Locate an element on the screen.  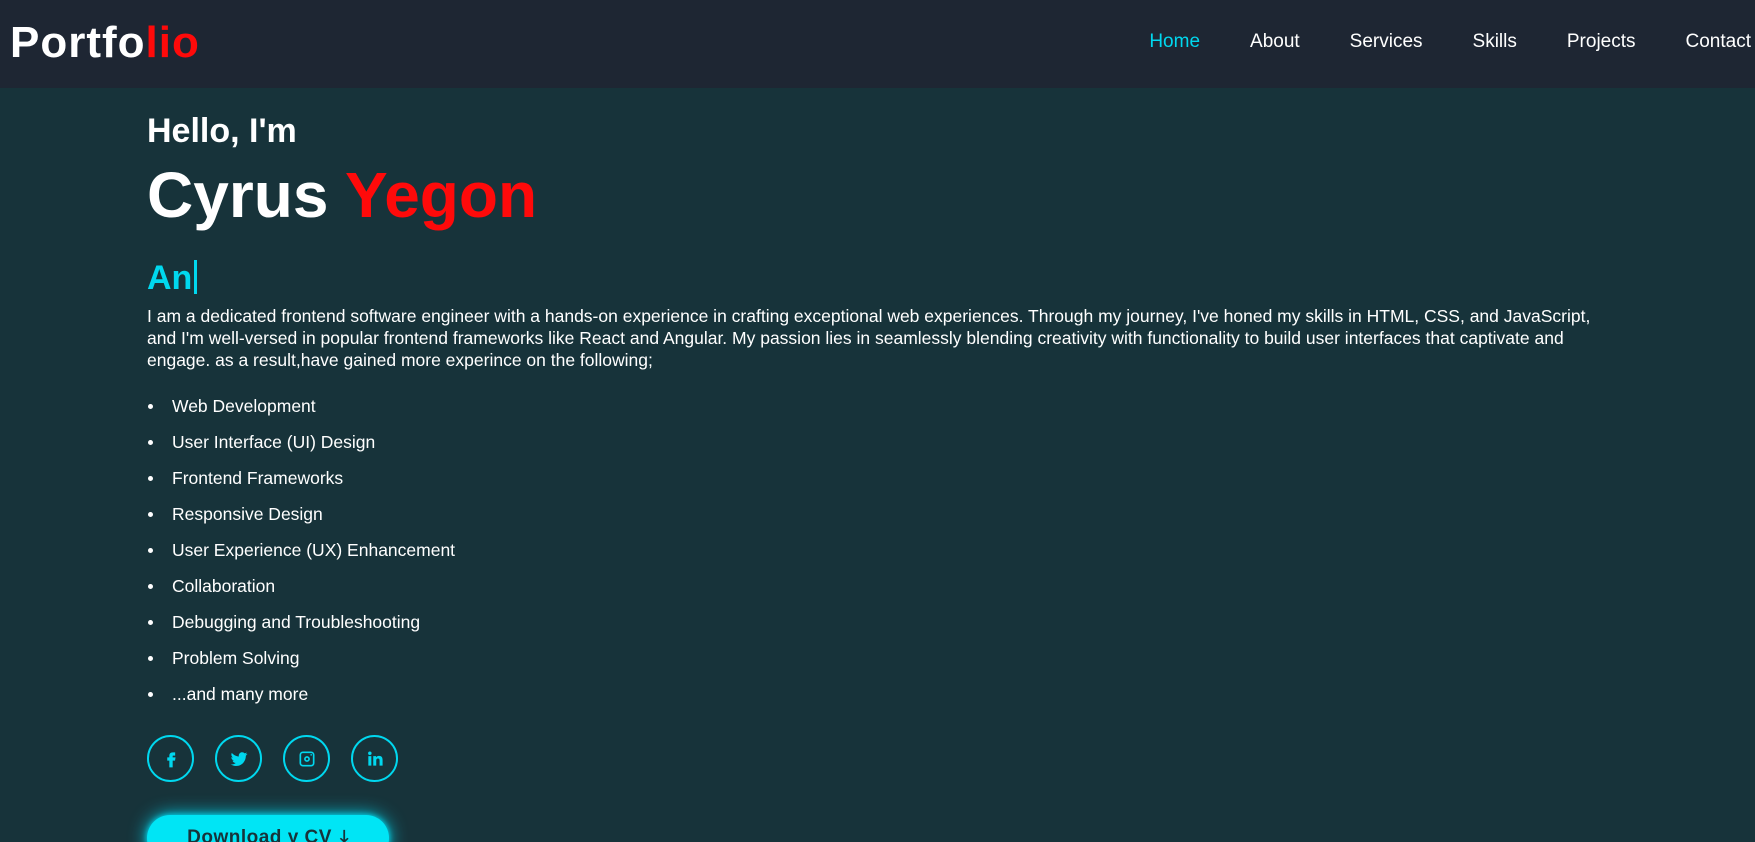
facebook-icon is located at coordinates (171, 759).